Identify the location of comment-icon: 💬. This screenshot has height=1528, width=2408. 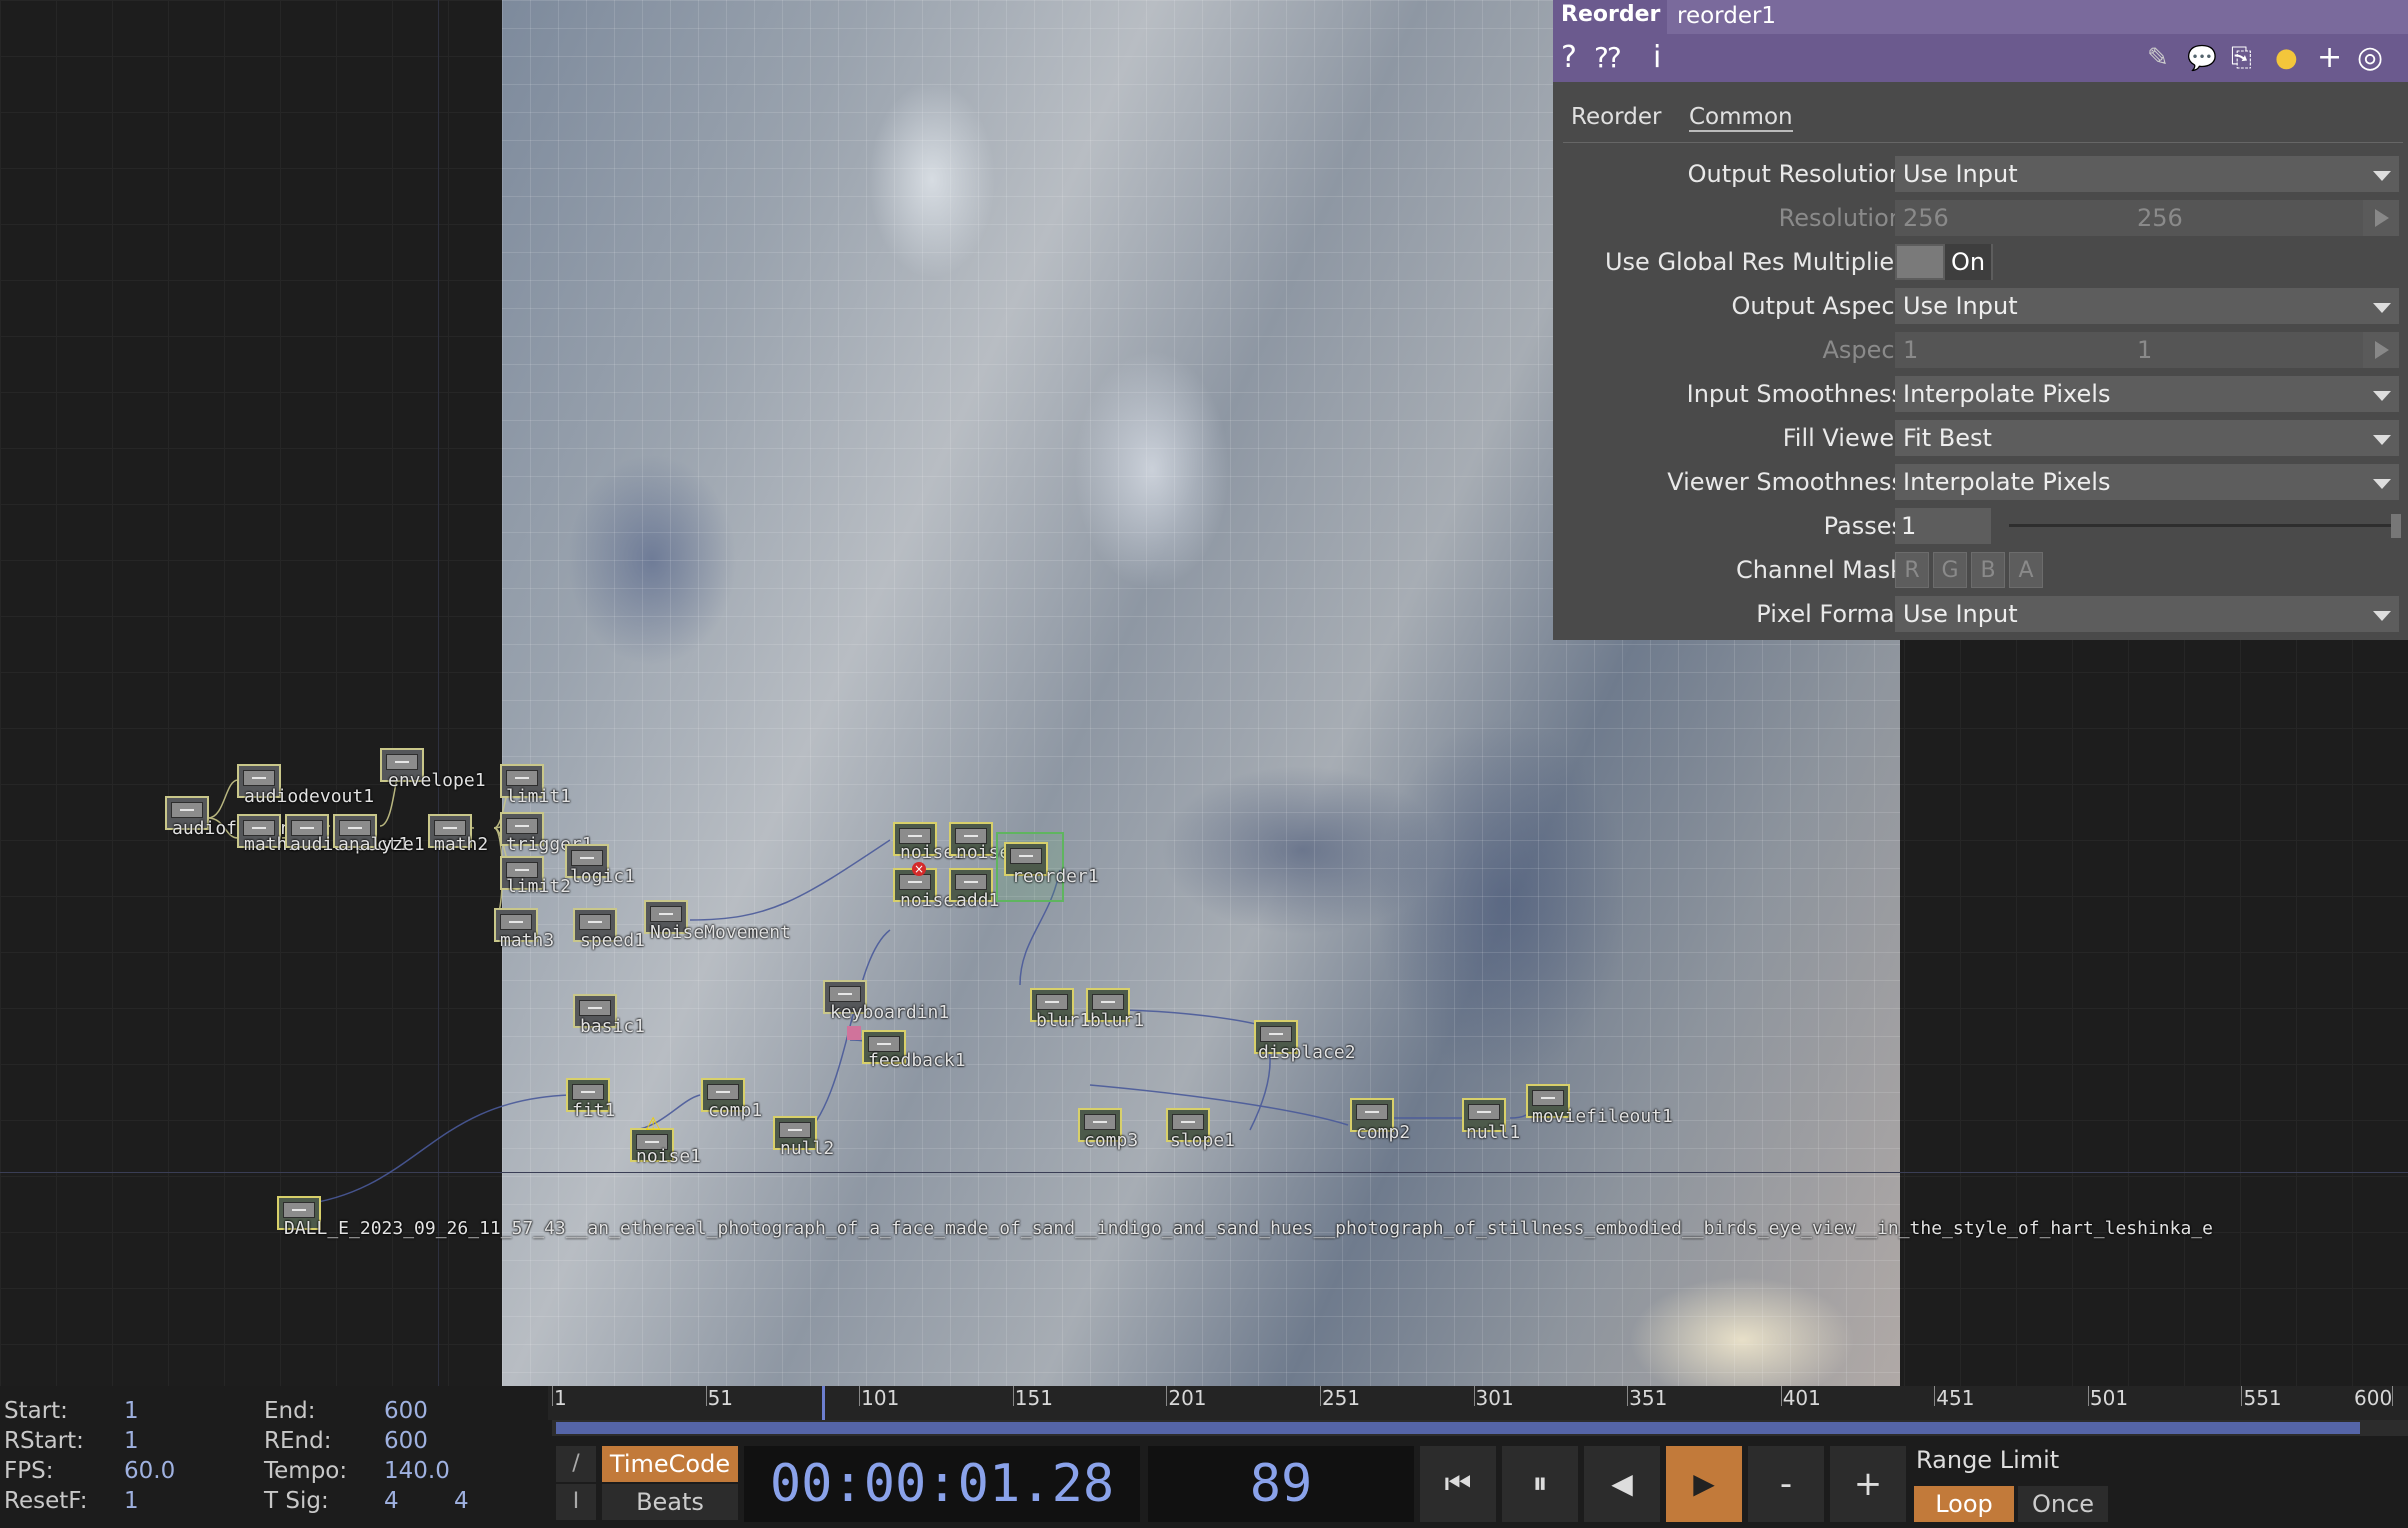
(2202, 58).